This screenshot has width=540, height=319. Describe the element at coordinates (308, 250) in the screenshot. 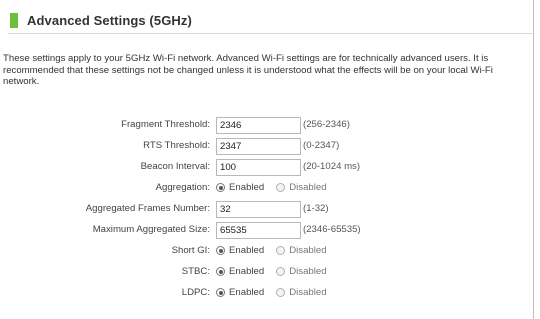

I see `short-gi-disabled-label: Disabled` at that location.